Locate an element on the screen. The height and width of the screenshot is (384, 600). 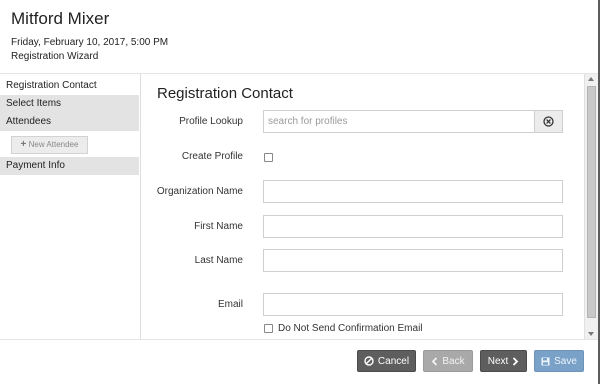
dialog-footer: Cancel Back Next Save is located at coordinates (299, 361).